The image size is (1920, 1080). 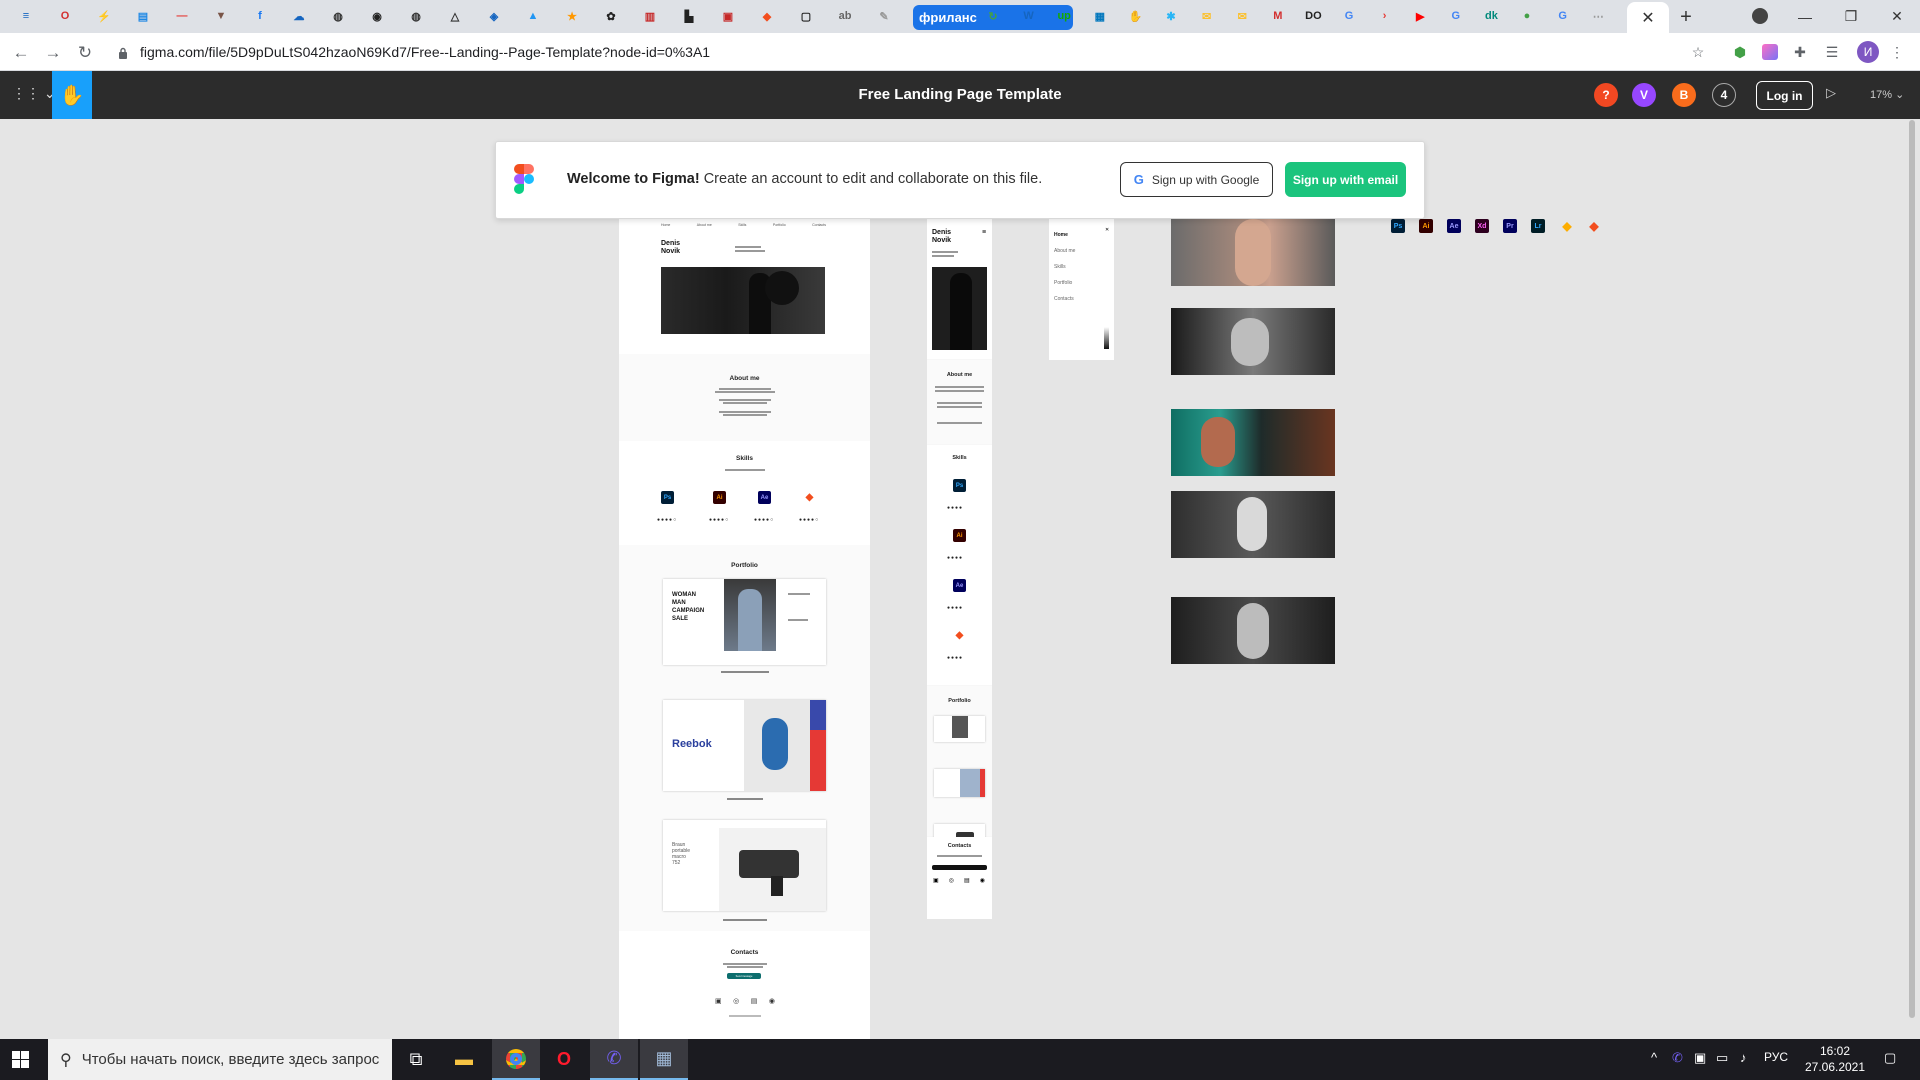 What do you see at coordinates (1805, 16) in the screenshot?
I see `minimize-button: —` at bounding box center [1805, 16].